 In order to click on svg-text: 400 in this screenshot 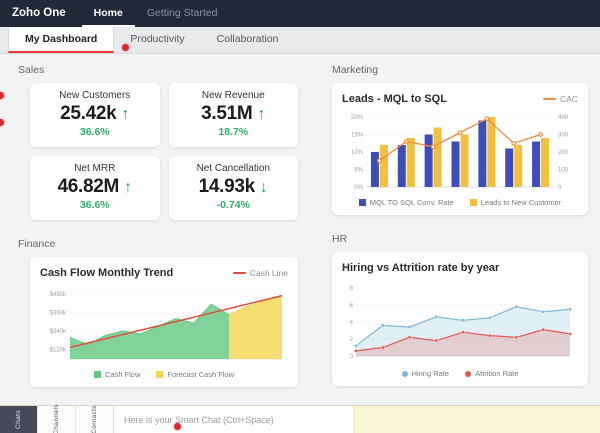, I will do `click(563, 118)`.